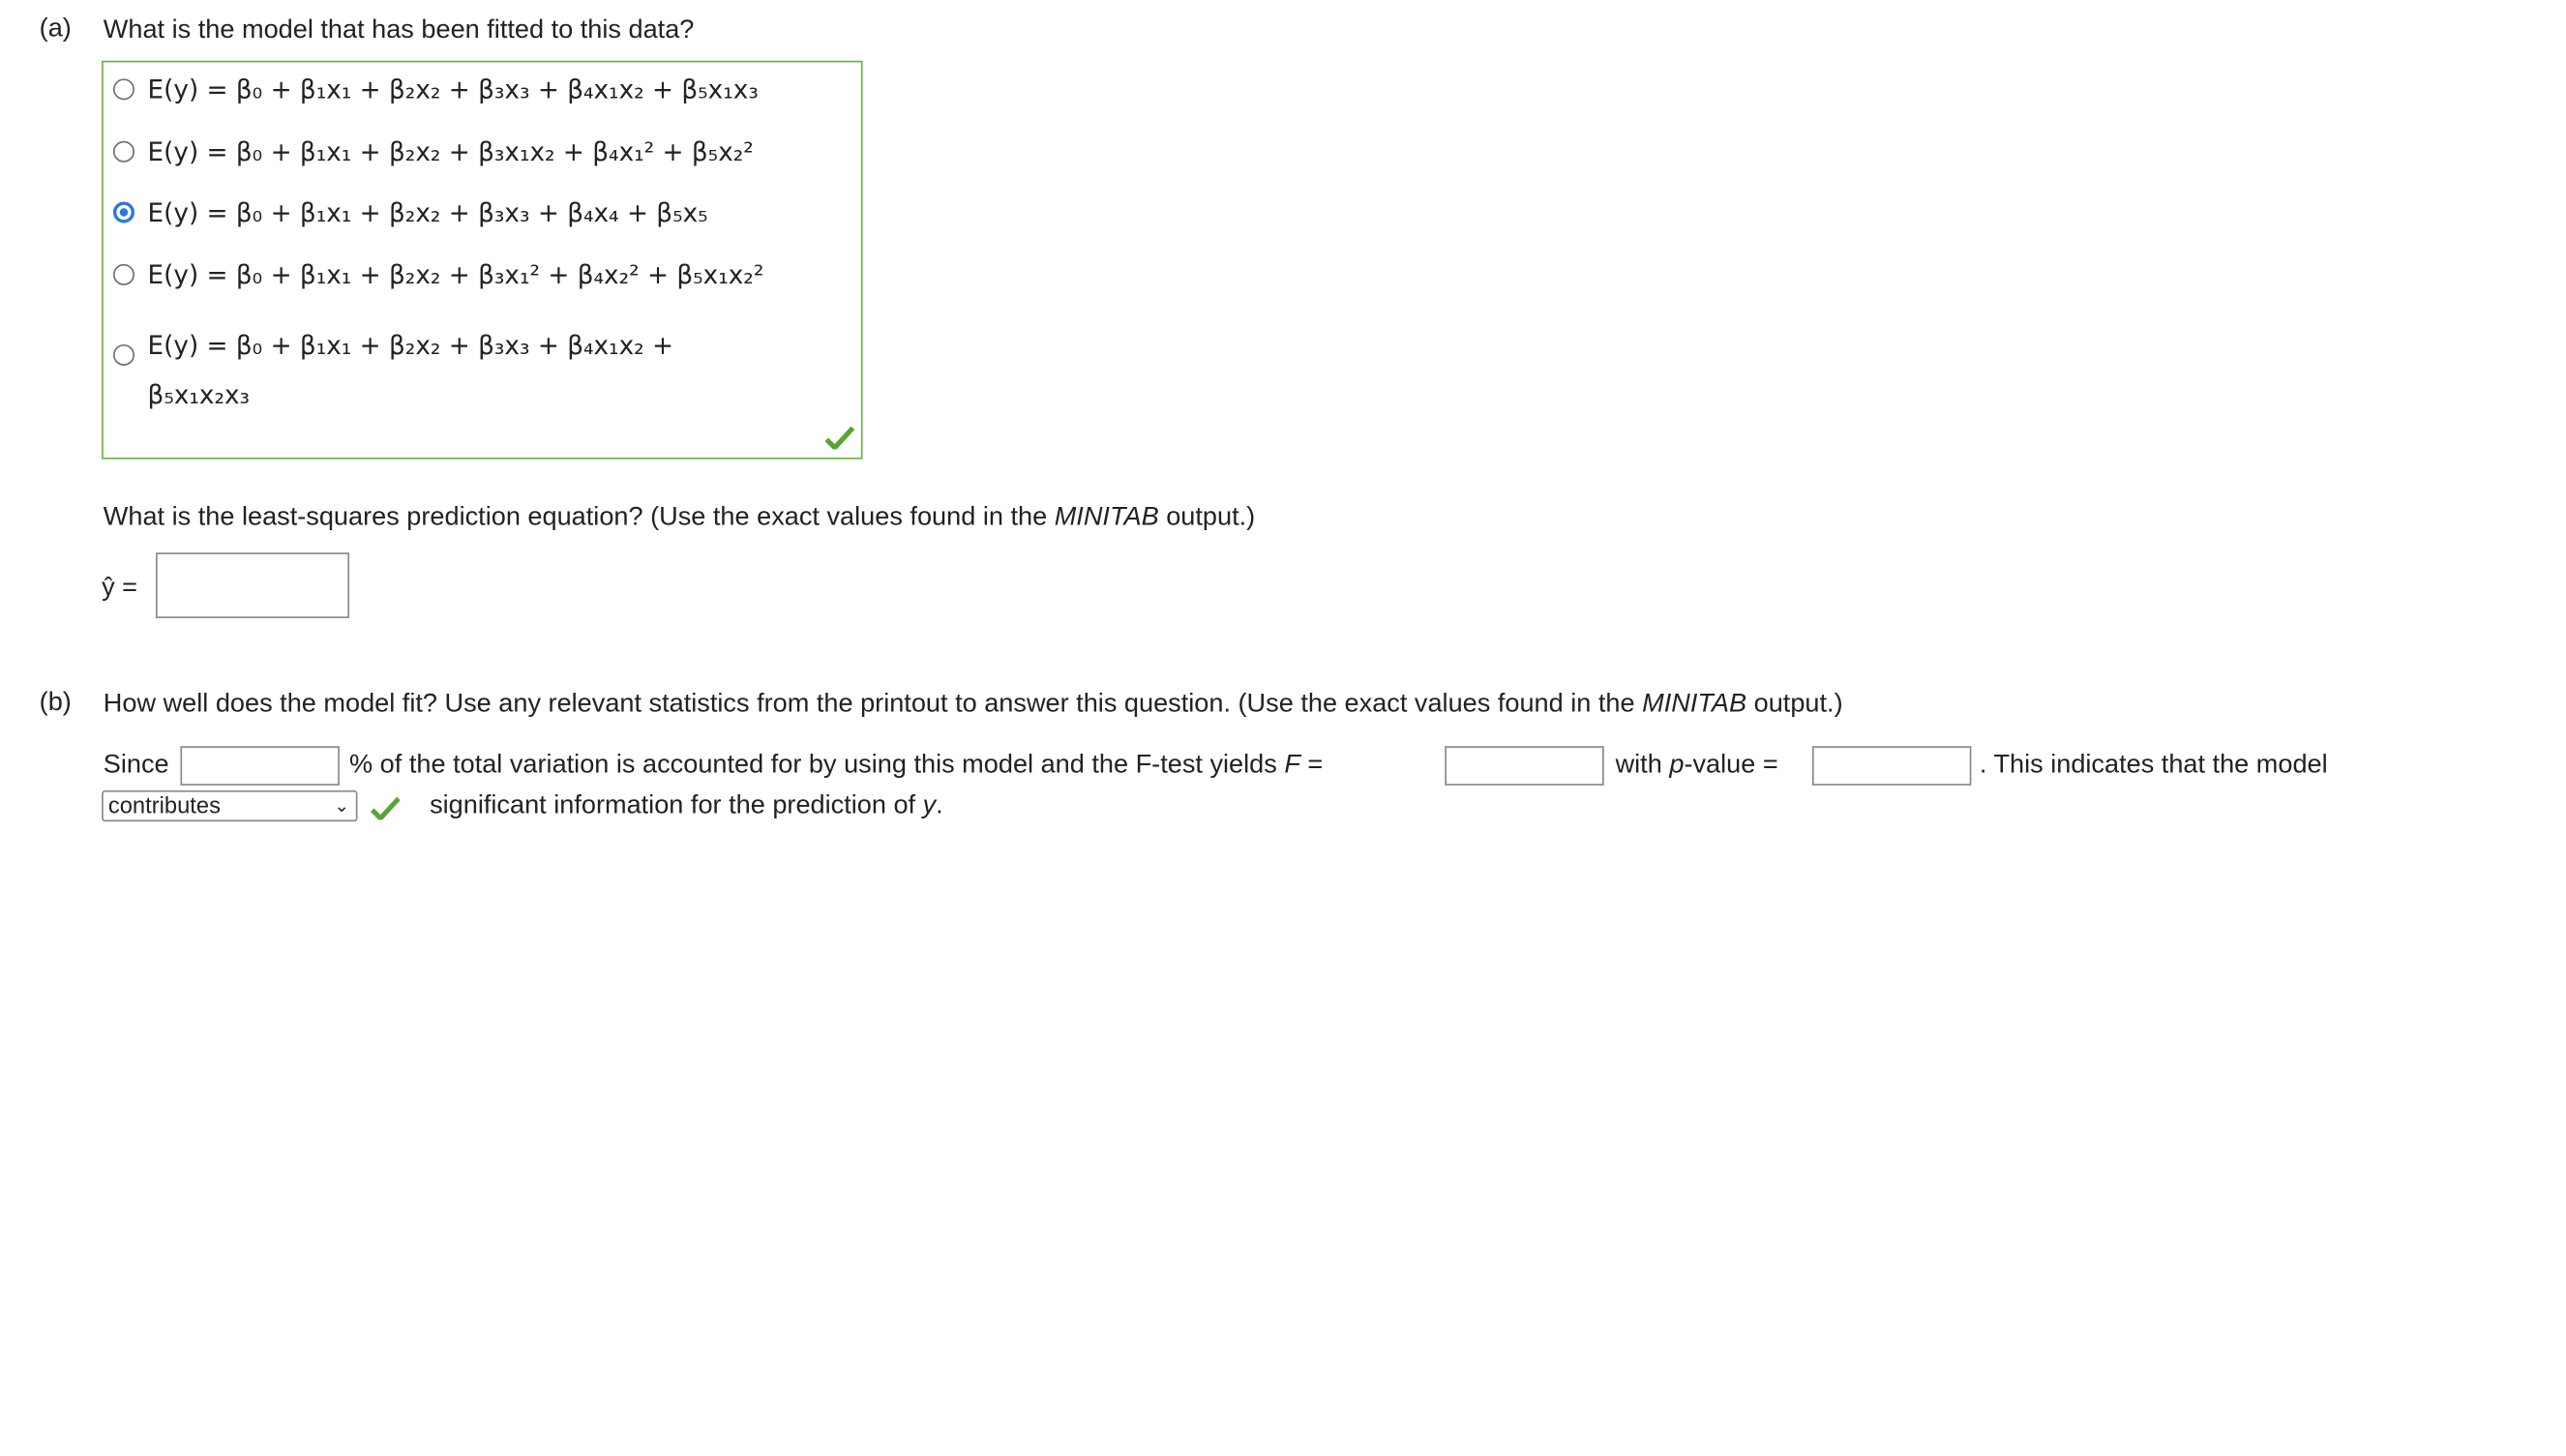 The image size is (2566, 1456). Describe the element at coordinates (230, 806) in the screenshot. I see `contributes-select: contributes ⌄` at that location.